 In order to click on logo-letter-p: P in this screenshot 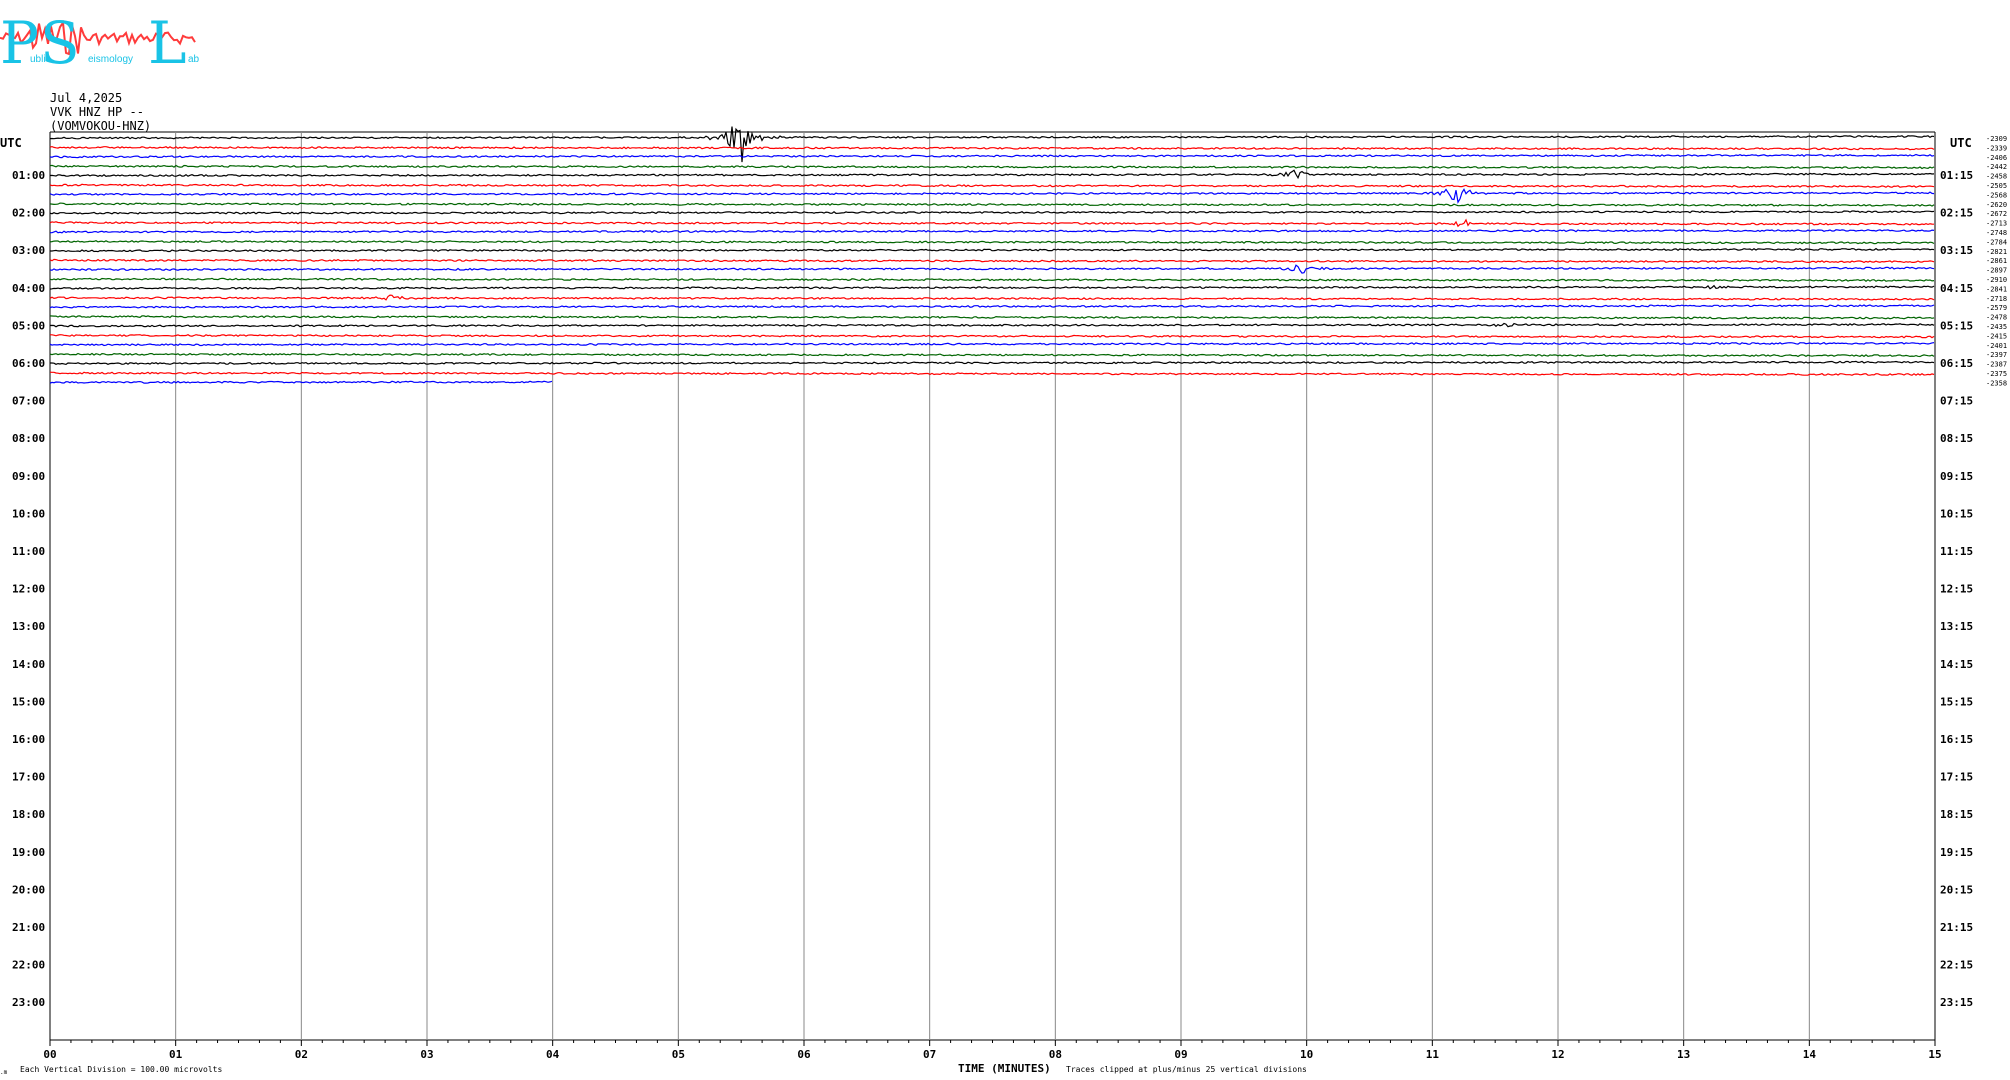, I will do `click(19, 43)`.